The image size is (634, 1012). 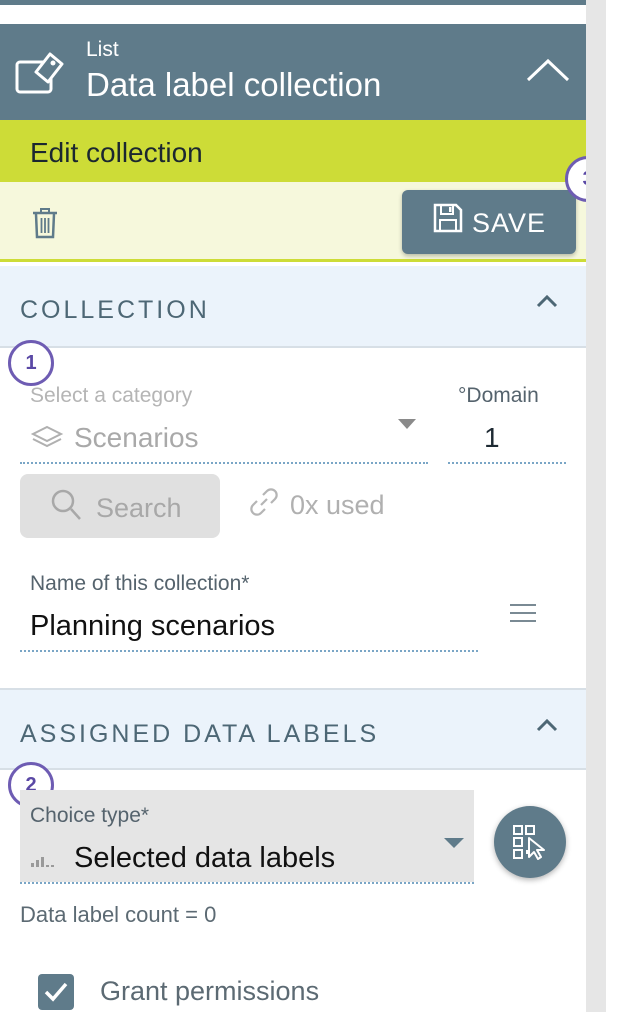 What do you see at coordinates (205, 858) in the screenshot?
I see `choice-type-value: Selected data labels` at bounding box center [205, 858].